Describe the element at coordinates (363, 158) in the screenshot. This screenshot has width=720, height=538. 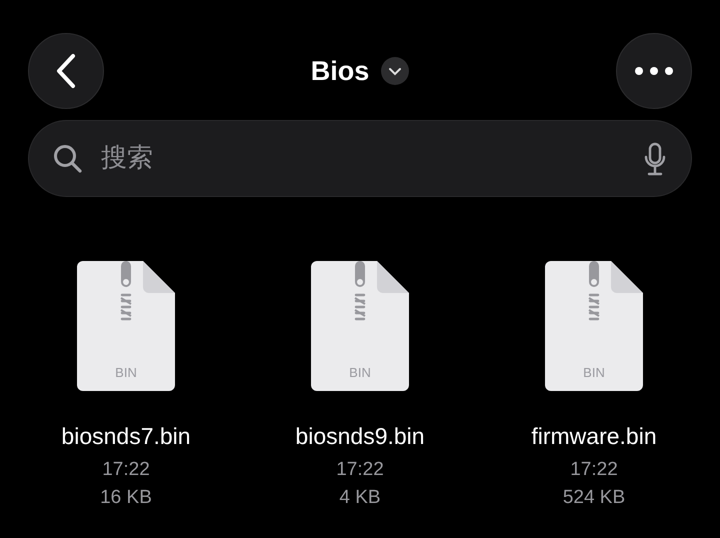
I see `search-field: 搜索` at that location.